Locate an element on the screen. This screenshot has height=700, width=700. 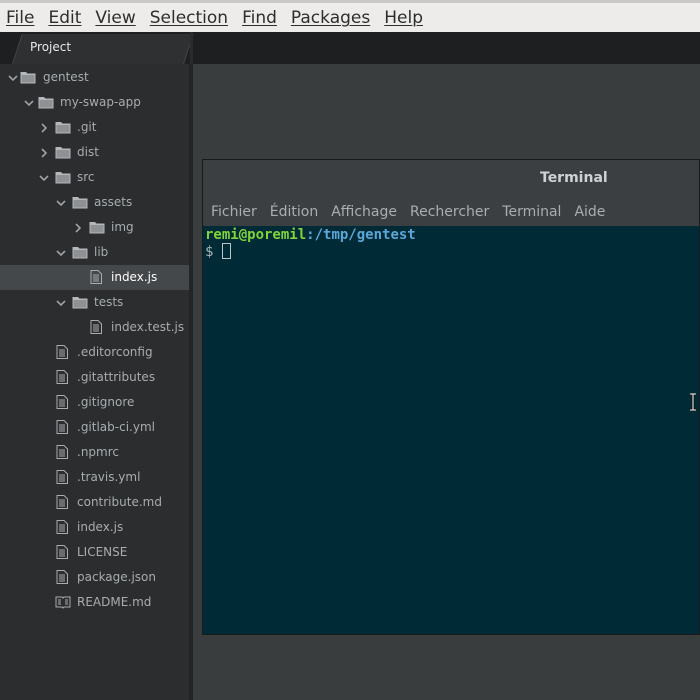
tree-folder: tests is located at coordinates (94, 302).